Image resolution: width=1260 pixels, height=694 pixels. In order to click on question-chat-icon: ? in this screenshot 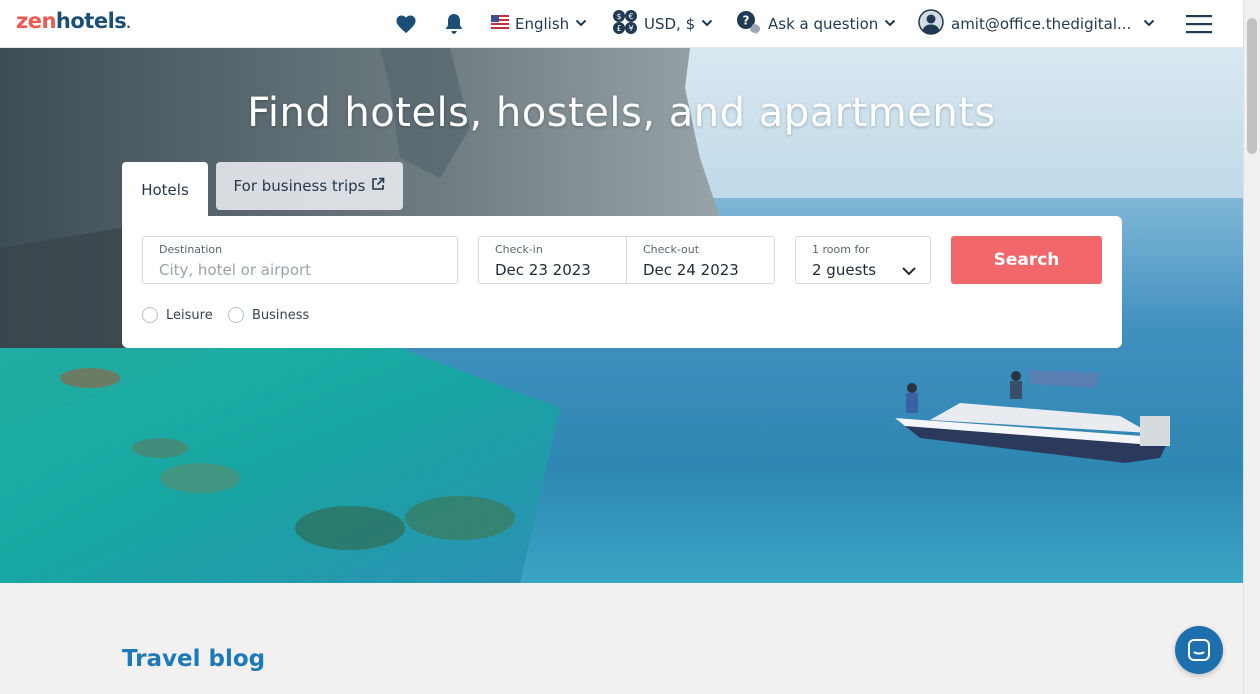, I will do `click(749, 24)`.